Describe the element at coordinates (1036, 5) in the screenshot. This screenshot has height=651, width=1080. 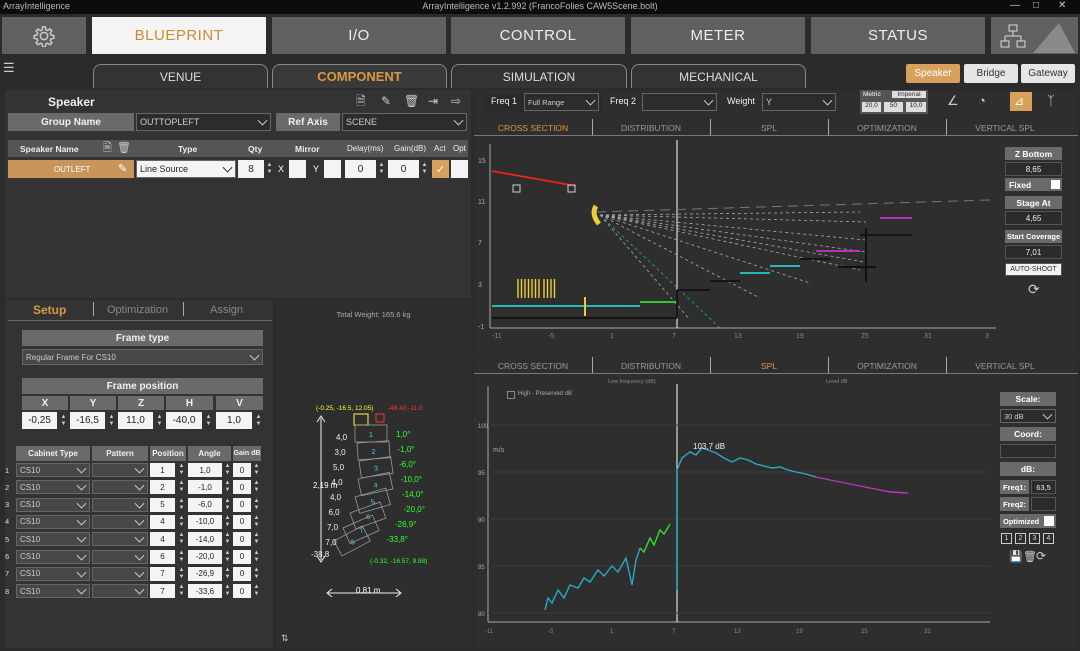
I see `maximize-icon: □` at that location.